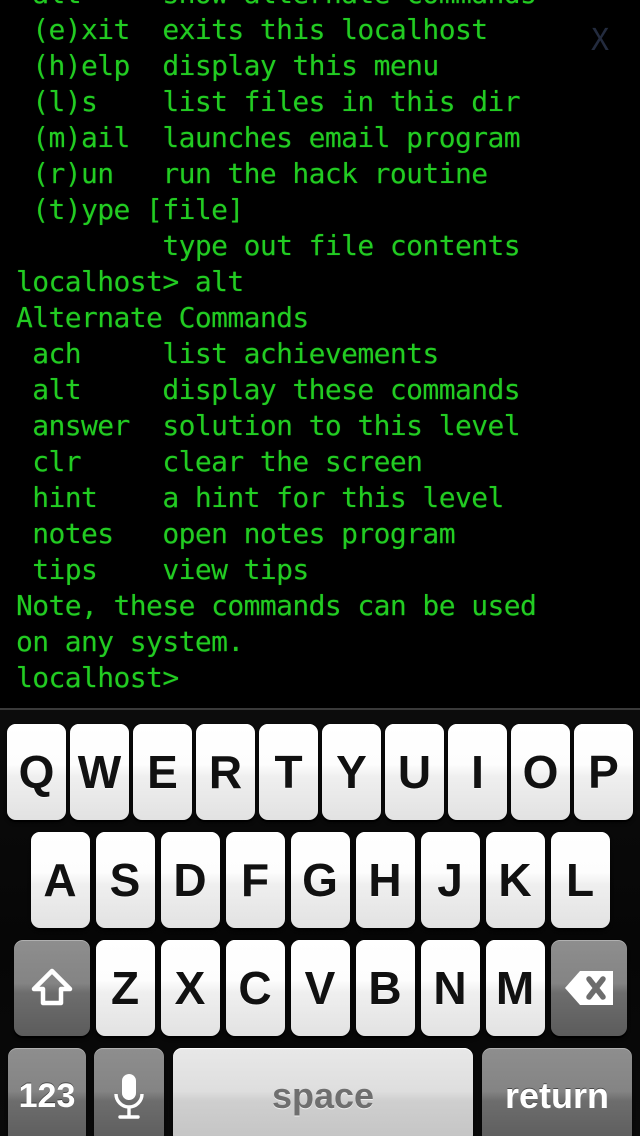 The width and height of the screenshot is (640, 1136). I want to click on key-l: L, so click(580, 880).